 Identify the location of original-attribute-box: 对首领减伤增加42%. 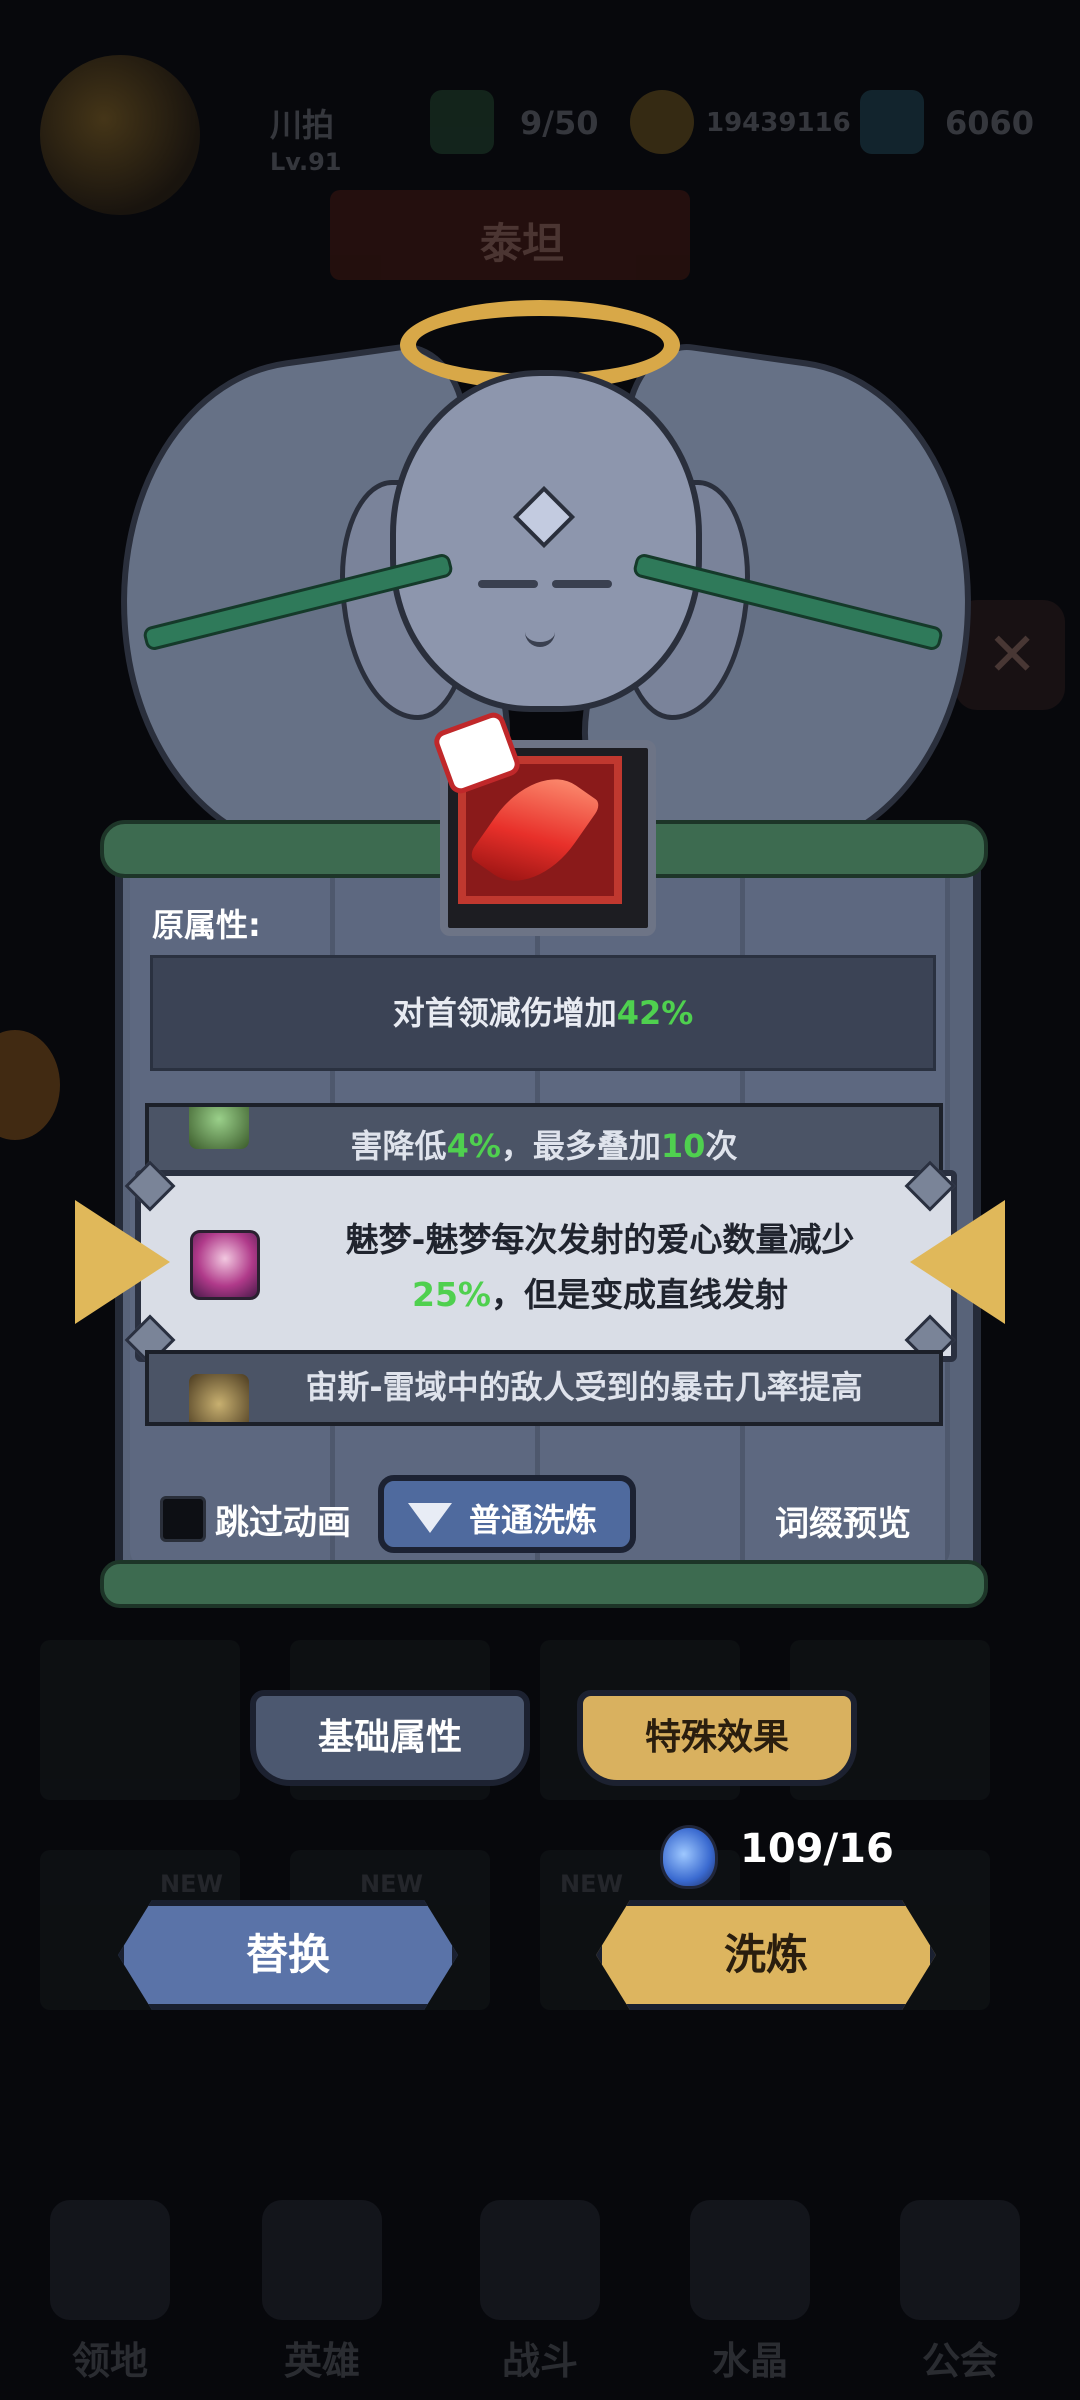
(543, 1013).